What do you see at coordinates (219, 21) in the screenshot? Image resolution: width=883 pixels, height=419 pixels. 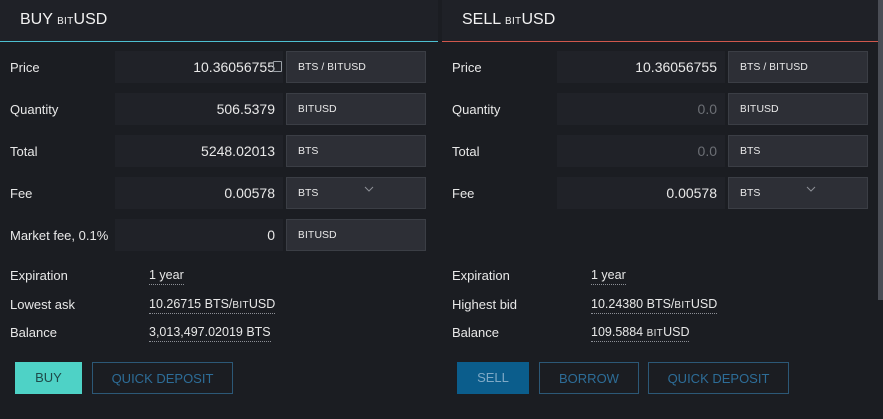 I see `buy-panel-header: BUY BITUSD` at bounding box center [219, 21].